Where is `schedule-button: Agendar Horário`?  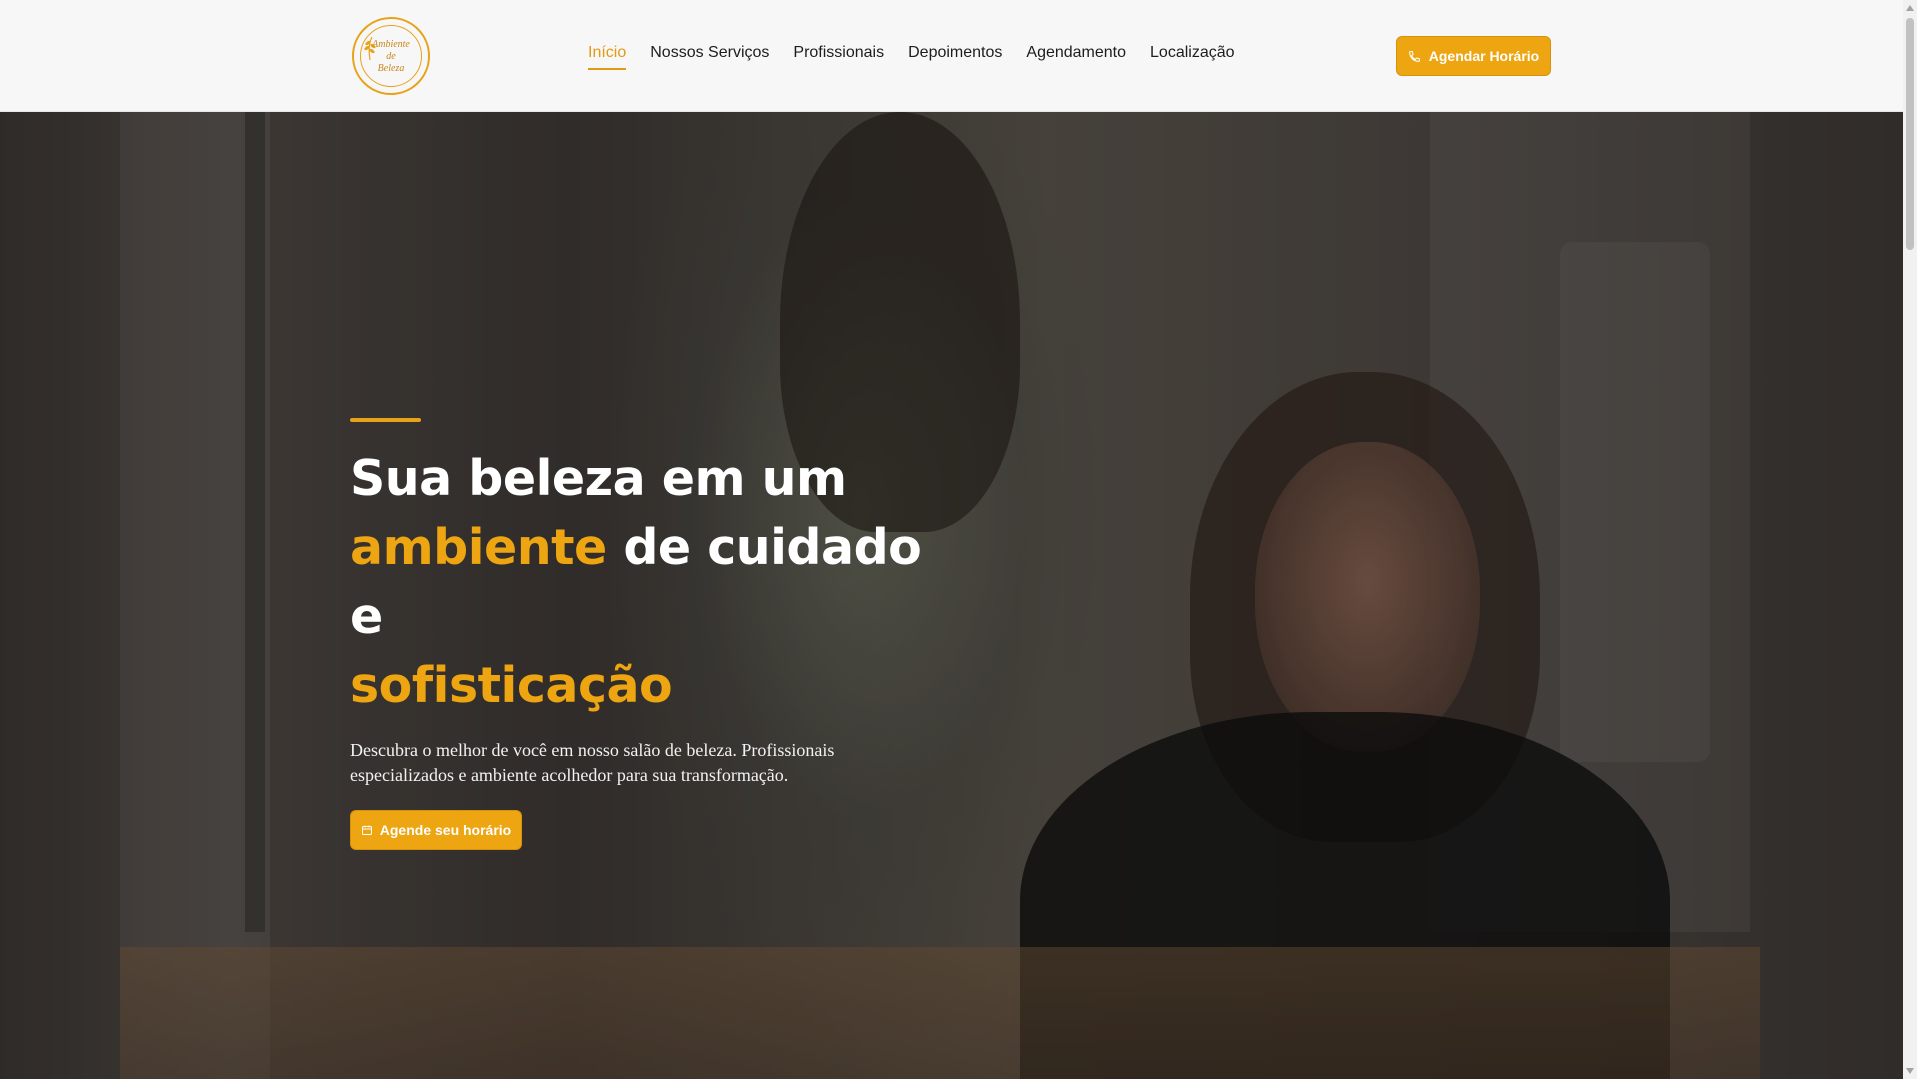 schedule-button: Agendar Horário is located at coordinates (1473, 56).